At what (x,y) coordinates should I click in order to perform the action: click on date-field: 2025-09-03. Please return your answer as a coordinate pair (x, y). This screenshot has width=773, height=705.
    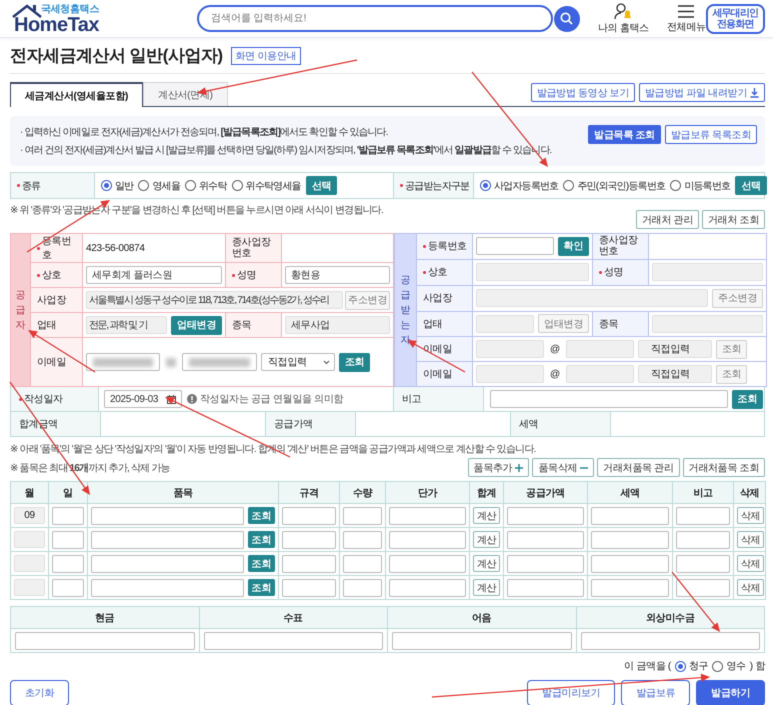
    Looking at the image, I should click on (143, 399).